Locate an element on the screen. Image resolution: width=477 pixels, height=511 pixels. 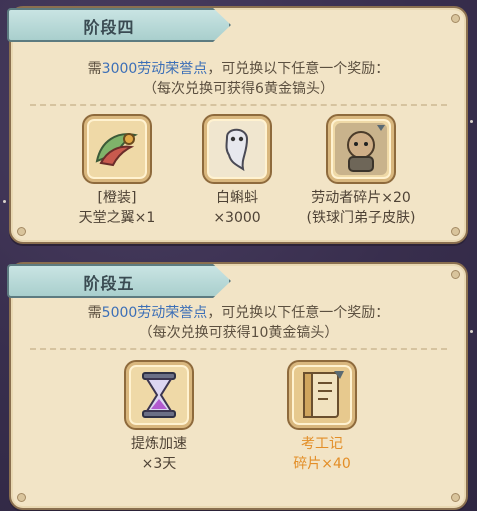
reward-angel-wing: [橙装] 天堂之翼×1 is located at coordinates (117, 172).